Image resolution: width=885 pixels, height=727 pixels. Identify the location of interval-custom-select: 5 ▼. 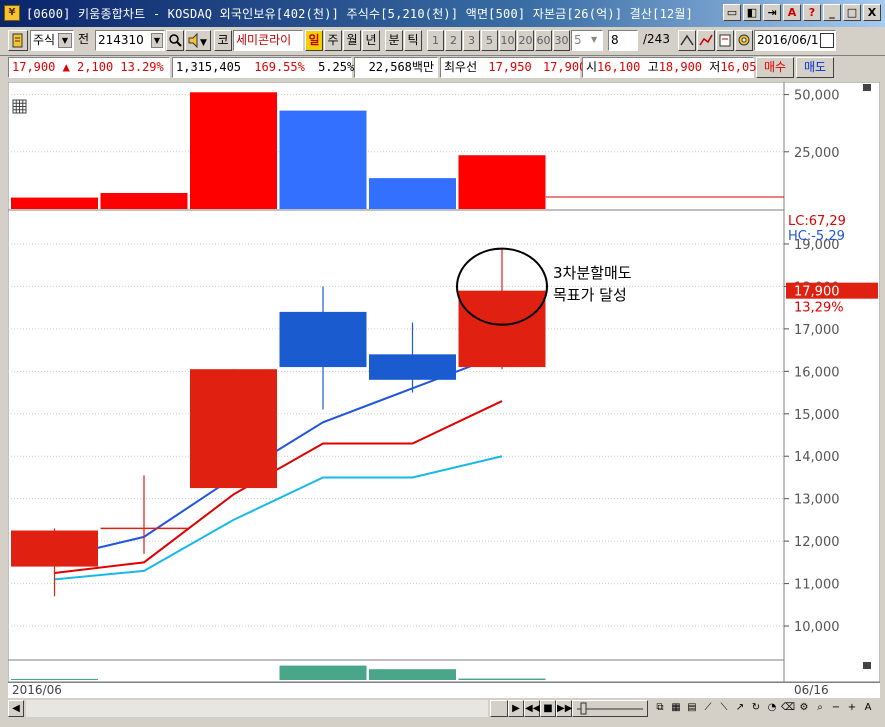
(587, 40).